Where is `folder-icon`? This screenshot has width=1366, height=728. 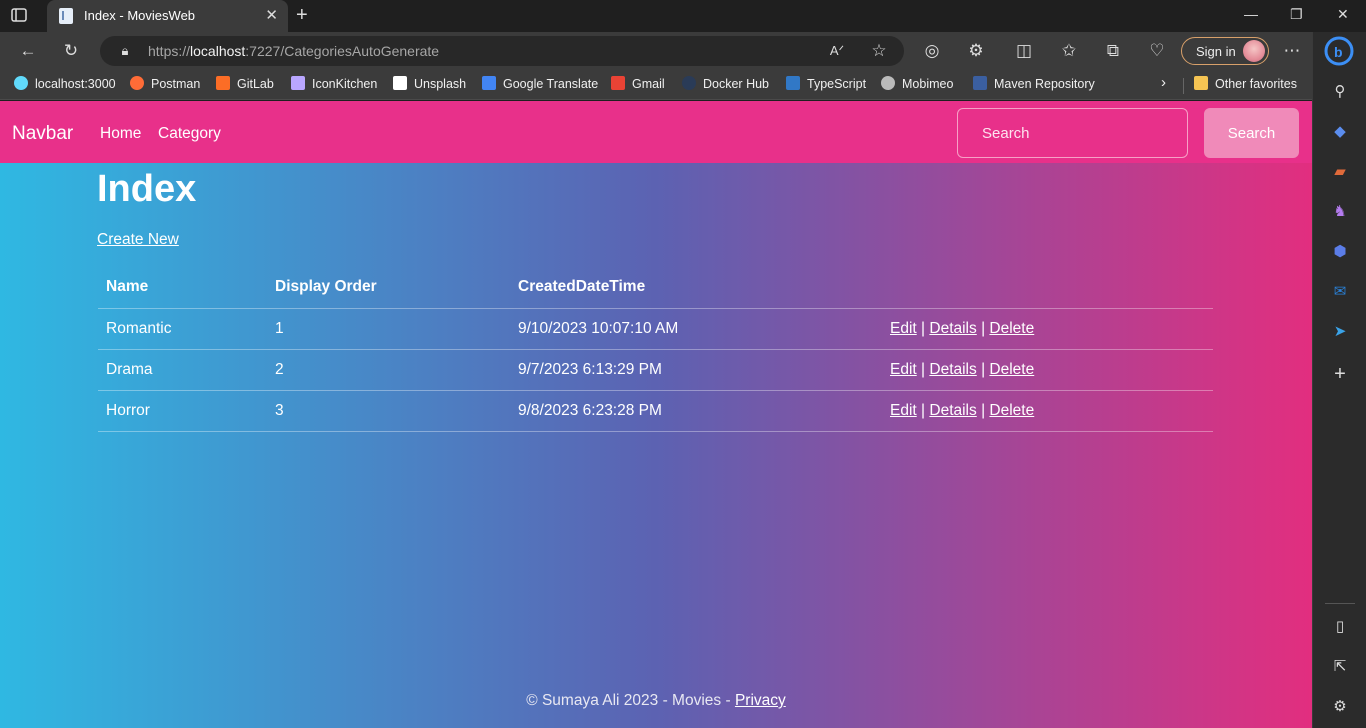
folder-icon is located at coordinates (1201, 83).